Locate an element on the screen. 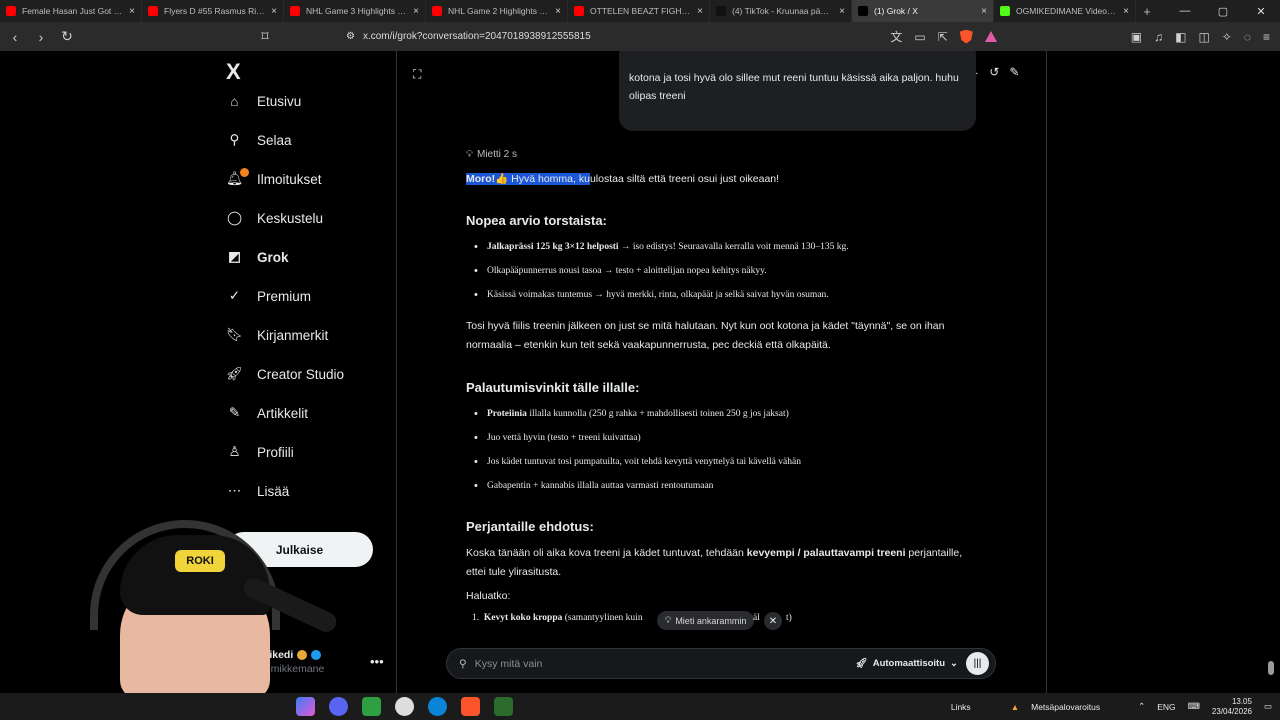  friday-text-bold: kevyempi / palauttavampi treeni is located at coordinates (826, 553).